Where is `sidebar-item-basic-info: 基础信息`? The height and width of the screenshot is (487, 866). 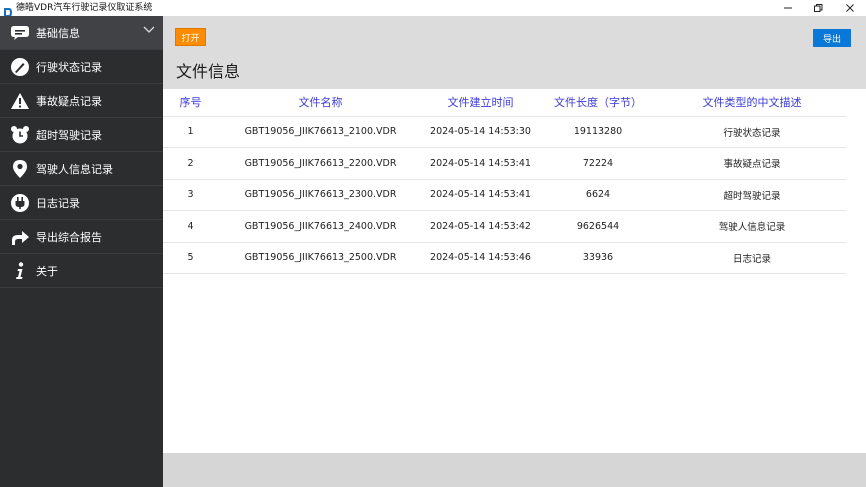
sidebar-item-basic-info: 基础信息 is located at coordinates (81, 33).